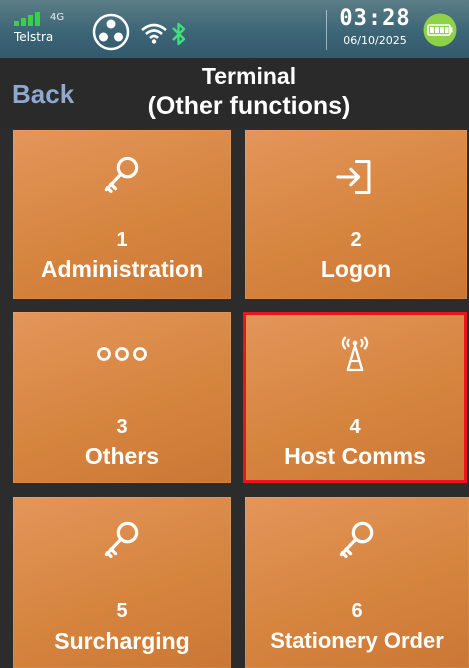 The height and width of the screenshot is (668, 469). What do you see at coordinates (34, 37) in the screenshot?
I see `carrier-name: Telstra` at bounding box center [34, 37].